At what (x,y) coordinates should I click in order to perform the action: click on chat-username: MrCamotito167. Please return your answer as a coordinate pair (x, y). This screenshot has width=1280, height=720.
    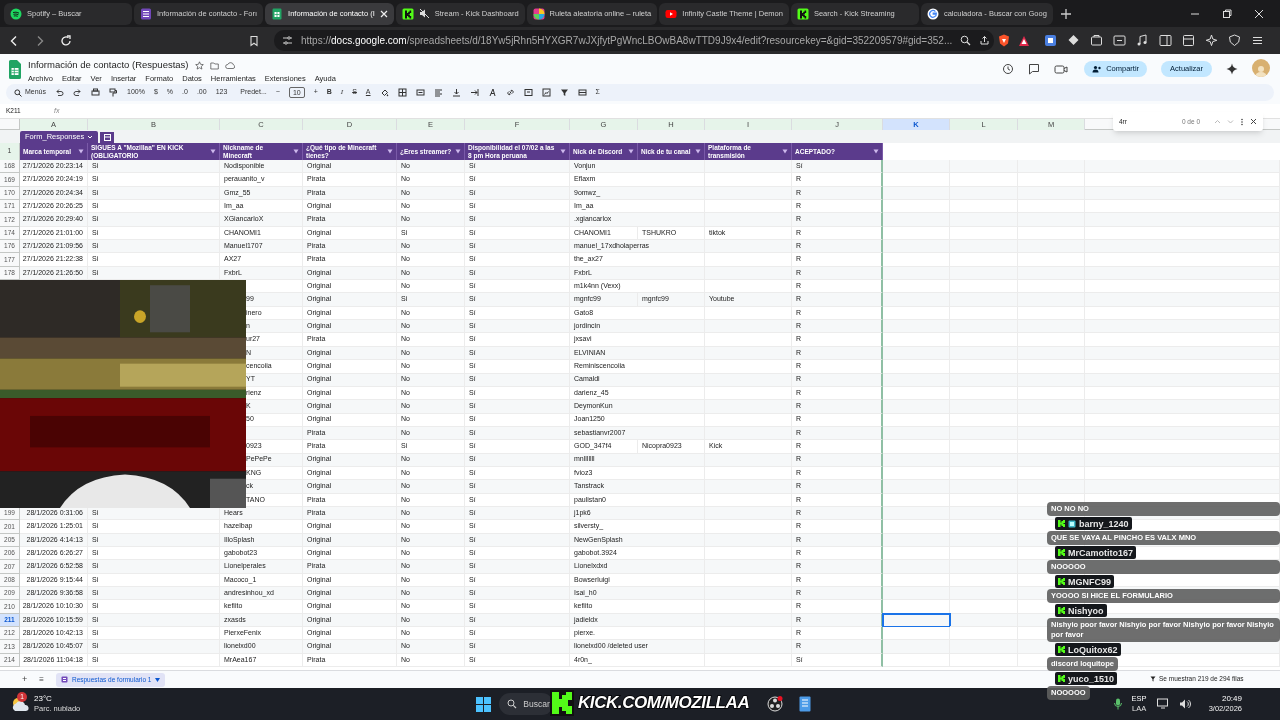
    Looking at the image, I should click on (1100, 552).